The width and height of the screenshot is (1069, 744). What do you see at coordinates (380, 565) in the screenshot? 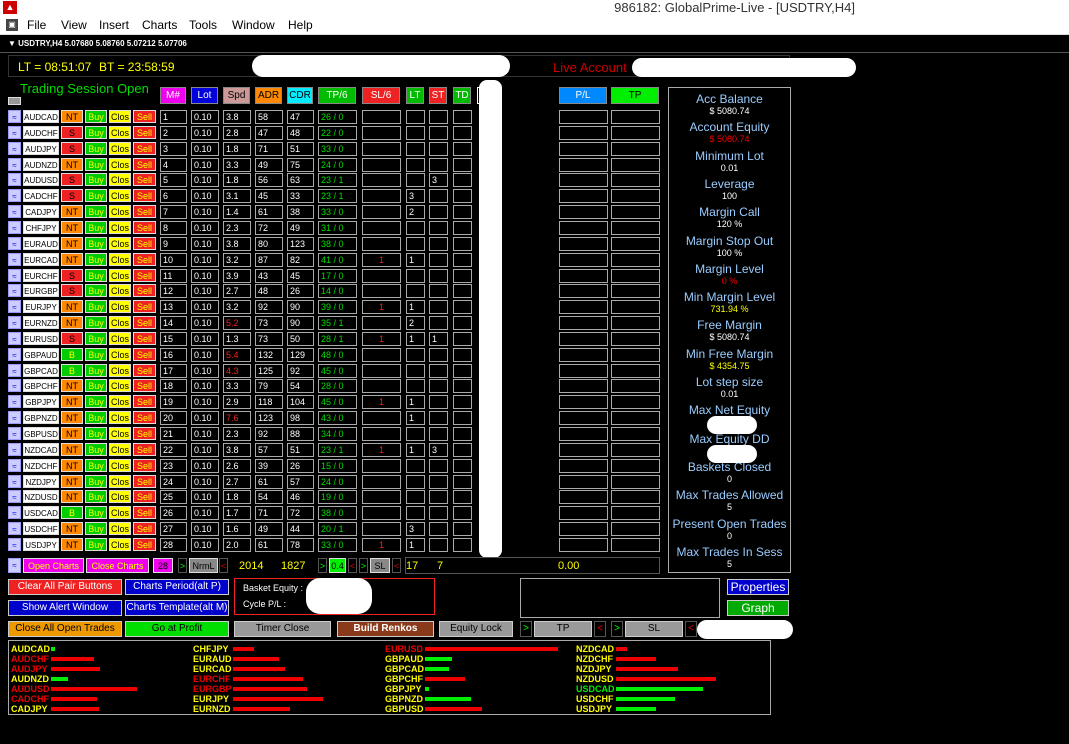
I see `sl-mode-button: SL` at bounding box center [380, 565].